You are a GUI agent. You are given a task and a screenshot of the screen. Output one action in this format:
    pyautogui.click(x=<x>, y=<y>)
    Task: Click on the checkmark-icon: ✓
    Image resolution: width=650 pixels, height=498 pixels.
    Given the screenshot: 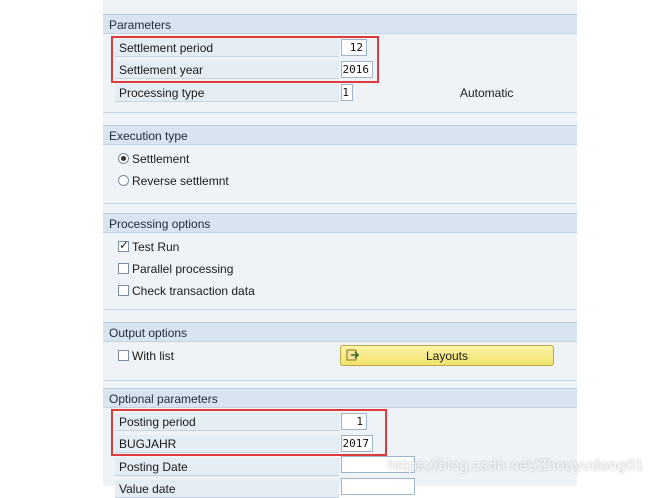 What is the action you would take?
    pyautogui.click(x=124, y=245)
    